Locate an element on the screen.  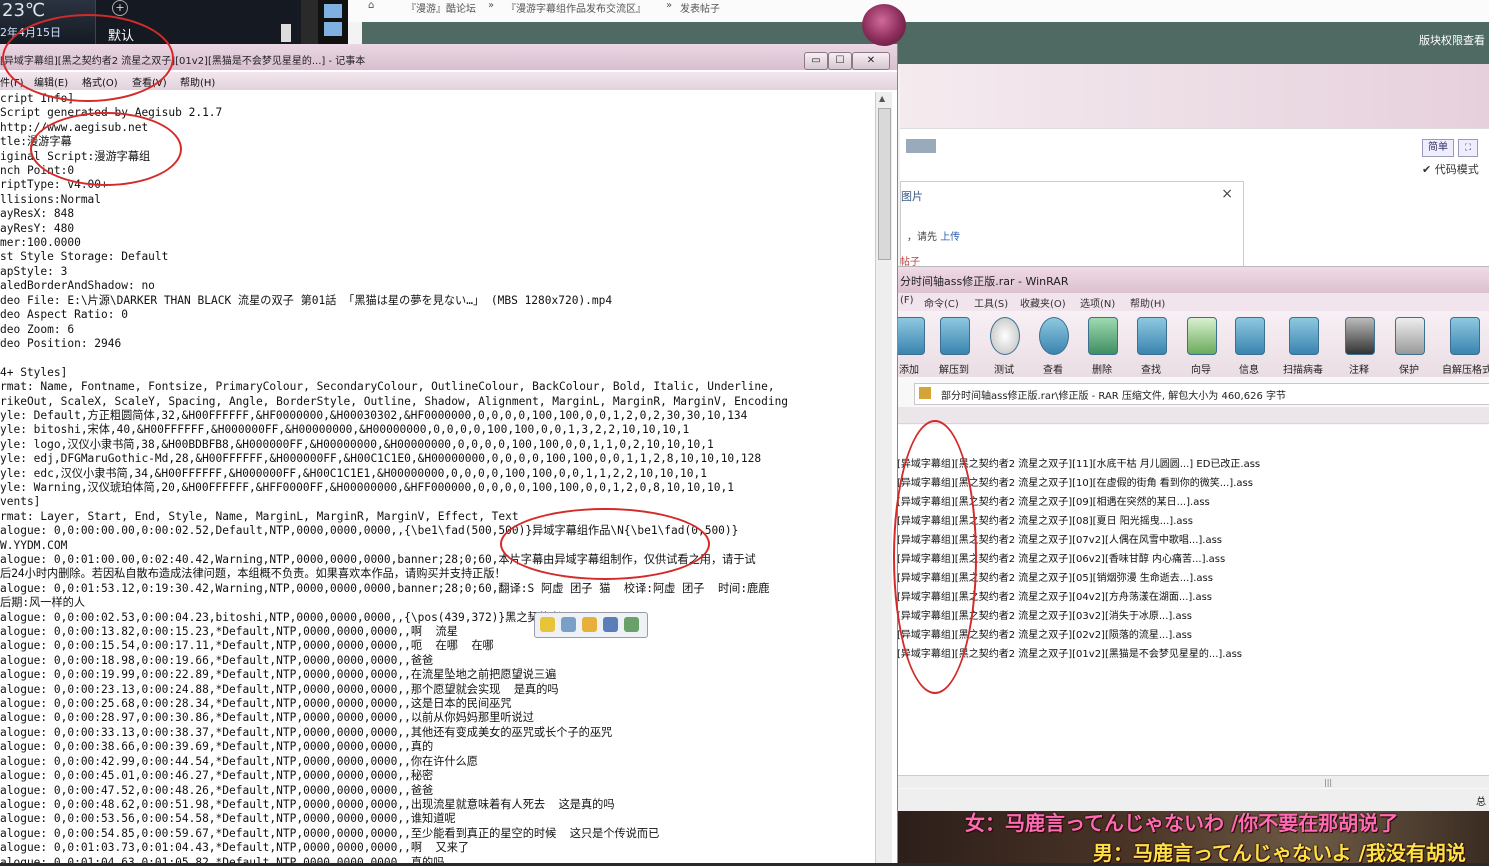
rose-decoration is located at coordinates (884, 25).